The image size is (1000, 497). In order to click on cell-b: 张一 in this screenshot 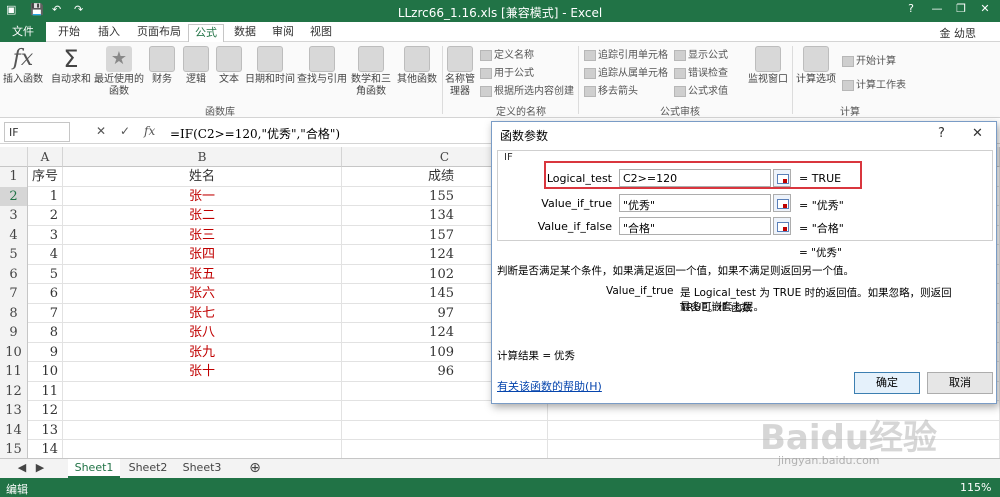, I will do `click(202, 196)`.